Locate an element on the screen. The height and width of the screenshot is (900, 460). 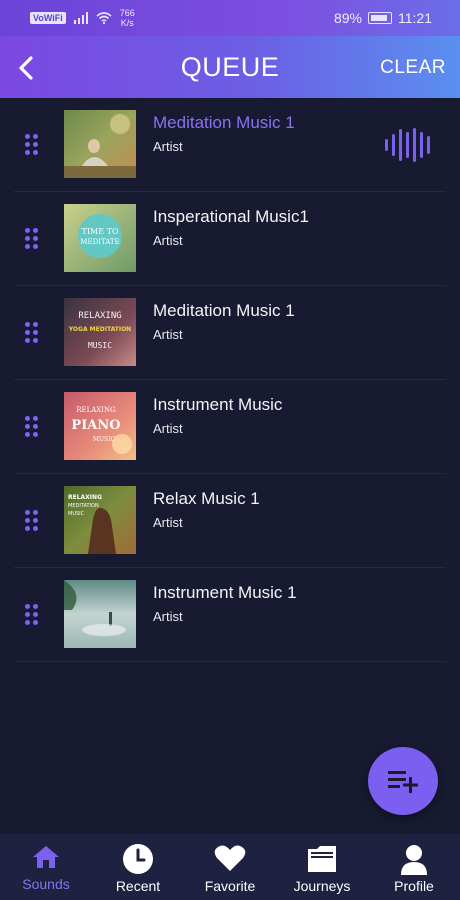
folder-icon is located at coordinates (322, 859).